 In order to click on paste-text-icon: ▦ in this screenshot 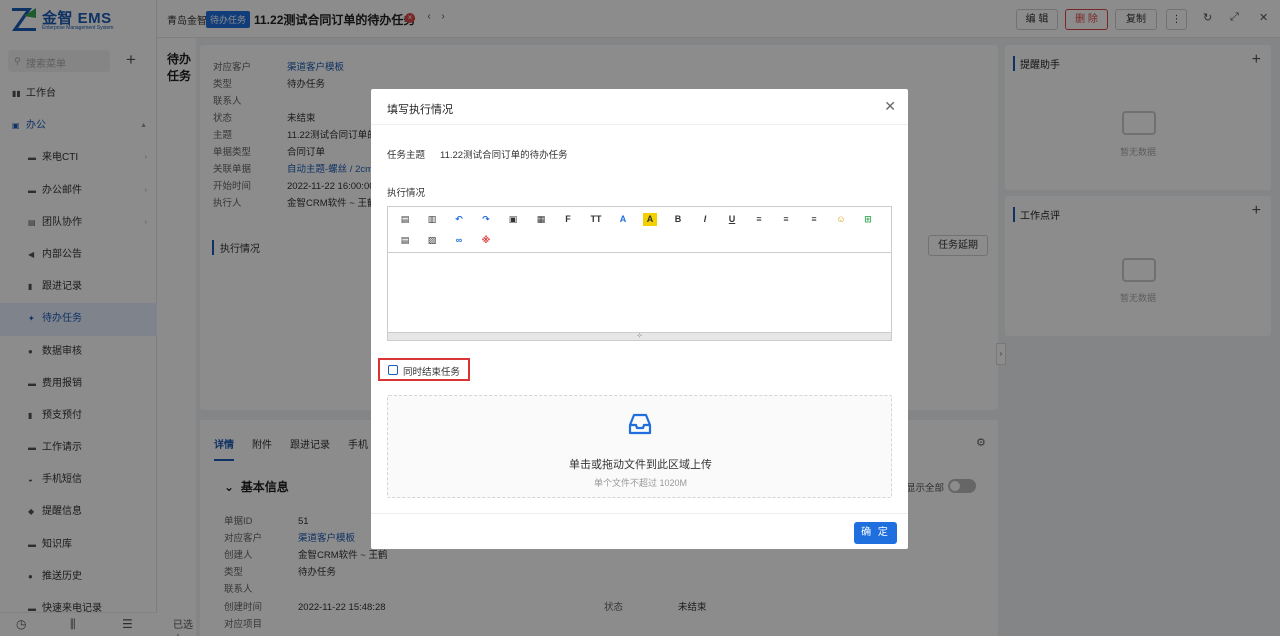, I will do `click(541, 219)`.